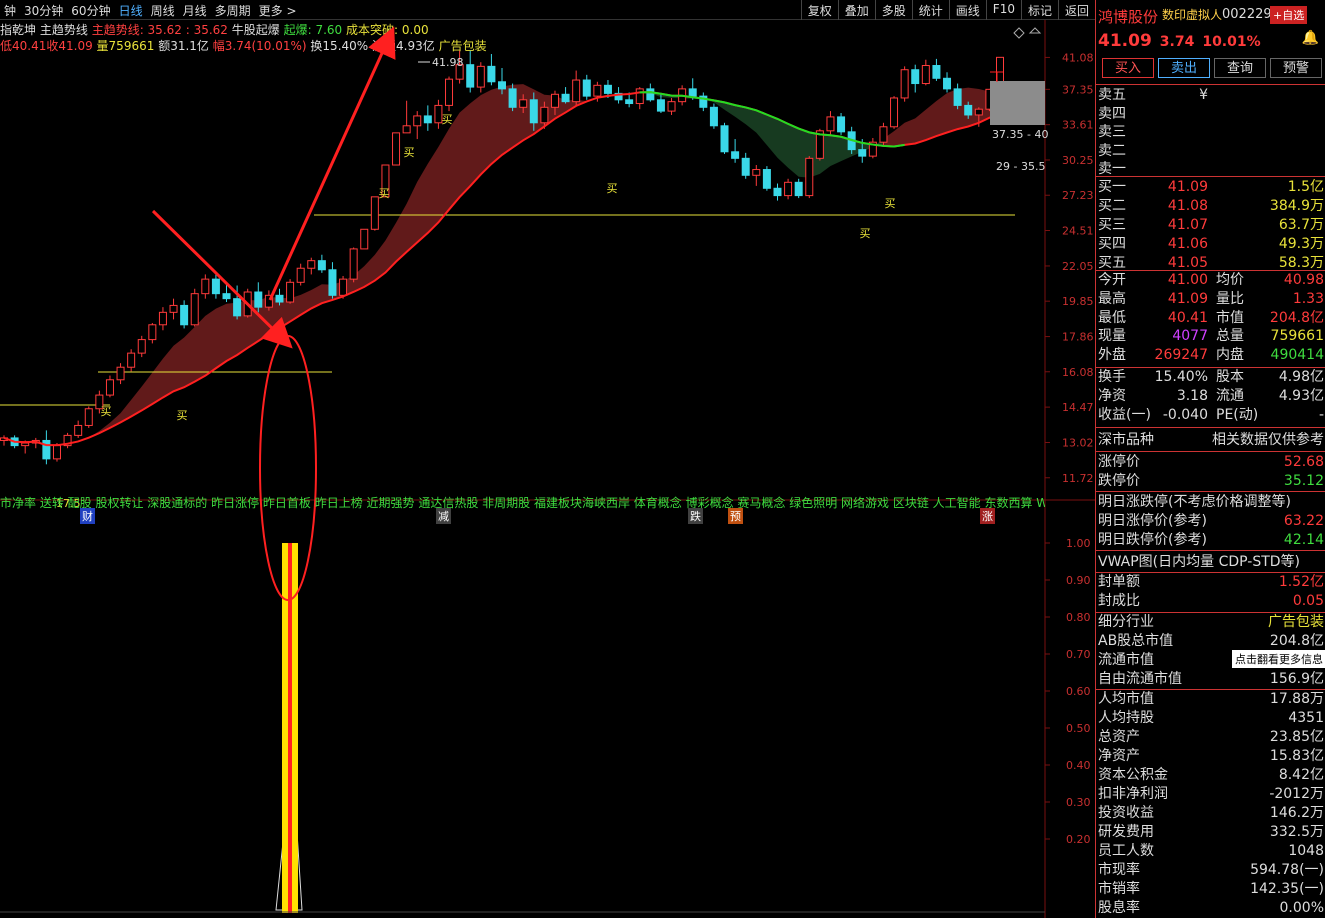  I want to click on chart-tools: 复权 叠加 多股 统计 画线 F10 标记 返回, so click(947, 10).